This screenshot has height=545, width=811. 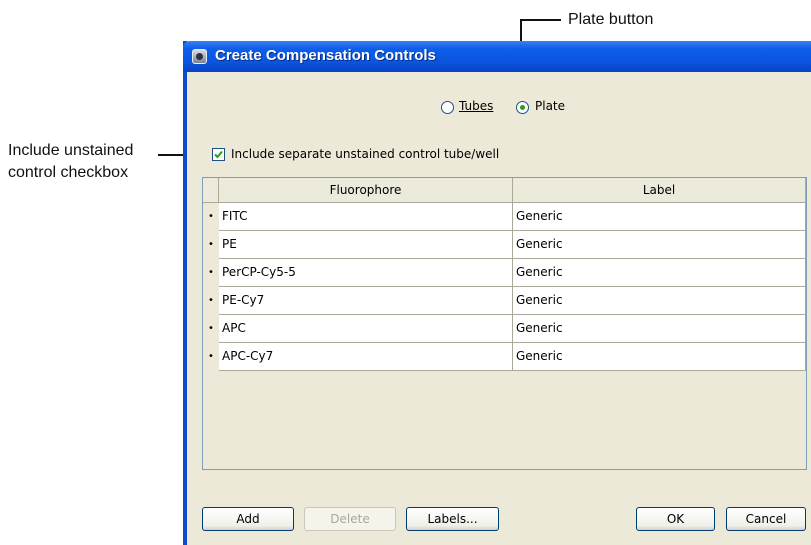 I want to click on include-unstained-callout-line1: Include unstained, so click(x=71, y=150).